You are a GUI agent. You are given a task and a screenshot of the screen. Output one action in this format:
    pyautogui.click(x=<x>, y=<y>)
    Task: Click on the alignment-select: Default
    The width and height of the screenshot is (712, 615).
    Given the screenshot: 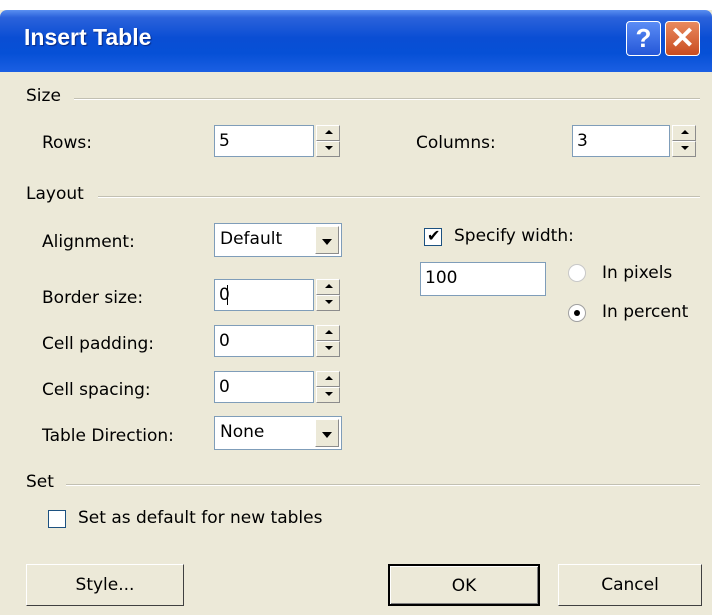 What is the action you would take?
    pyautogui.click(x=278, y=240)
    